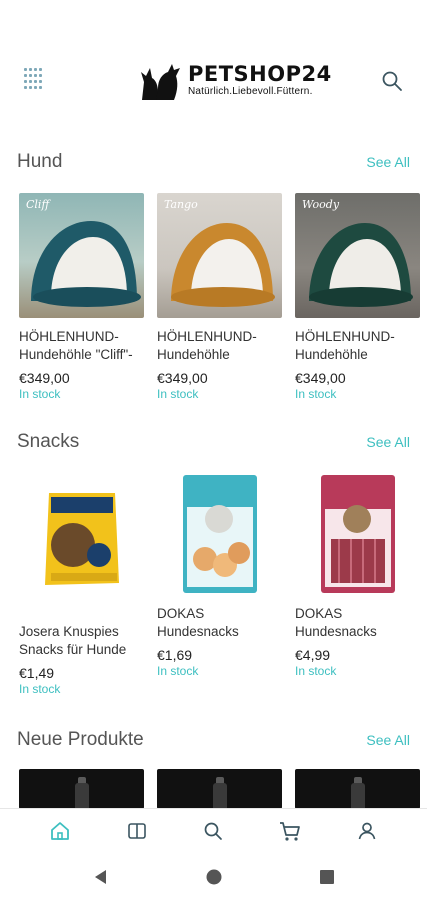 The image size is (427, 900). Describe the element at coordinates (260, 73) in the screenshot. I see `brand-title: PETSHOP24` at that location.